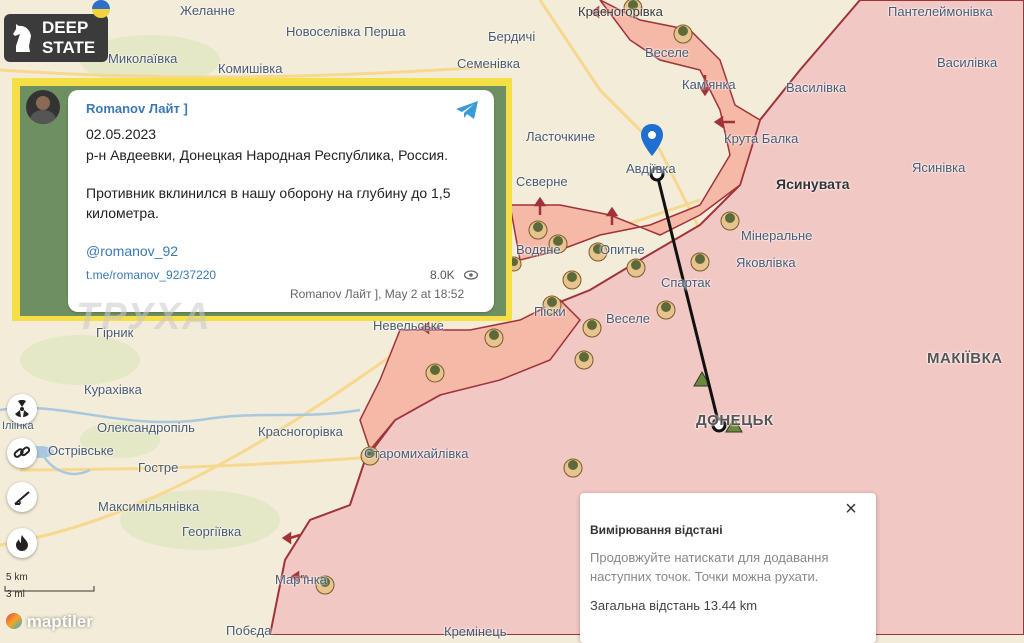 Image resolution: width=1024 pixels, height=643 pixels. I want to click on knight-icon, so click(22, 38).